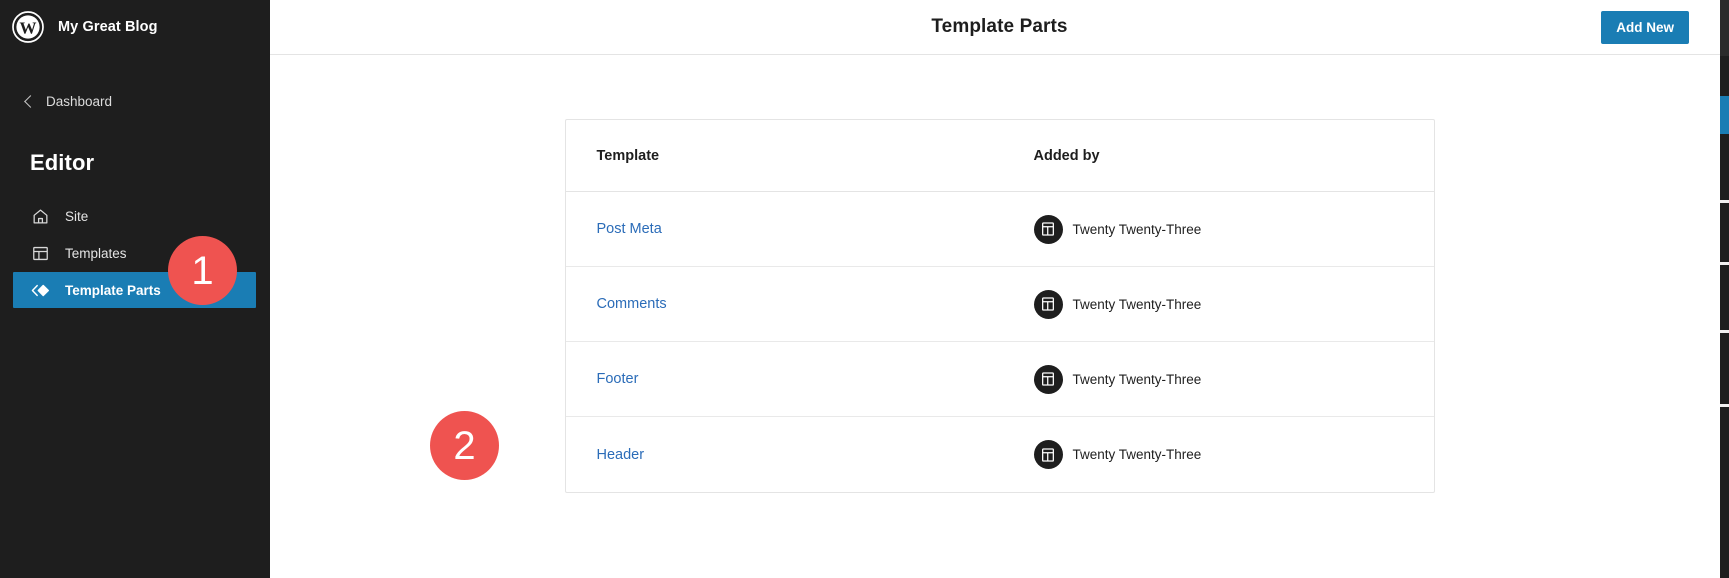 This screenshot has width=1729, height=578. What do you see at coordinates (1066, 155) in the screenshot?
I see `column-header-added-by: Added by` at bounding box center [1066, 155].